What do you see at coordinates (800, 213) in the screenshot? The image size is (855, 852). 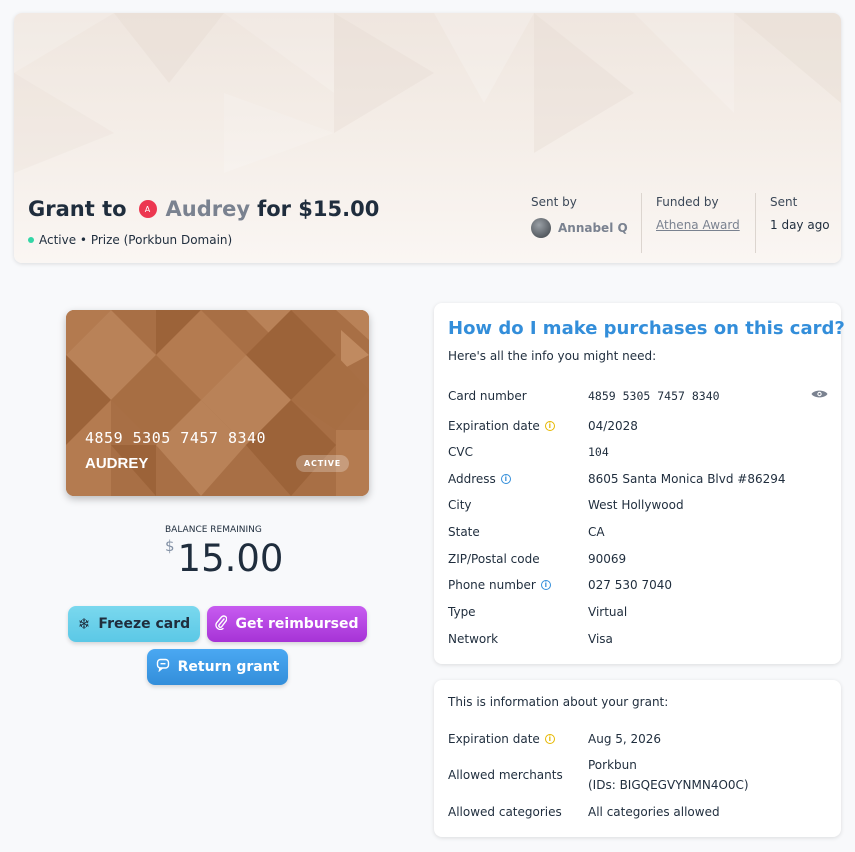 I see `sent-section: Sent 1 day ago` at bounding box center [800, 213].